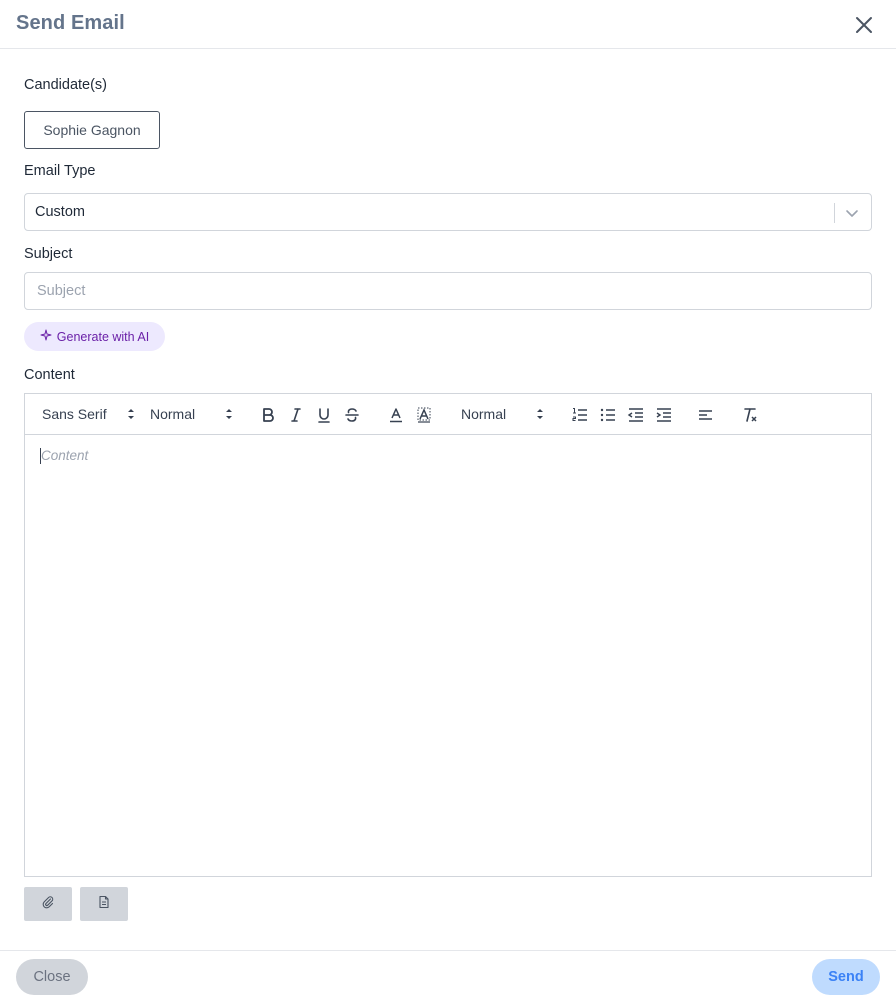  I want to click on candidate-chip: Sophie Gagnon, so click(92, 130).